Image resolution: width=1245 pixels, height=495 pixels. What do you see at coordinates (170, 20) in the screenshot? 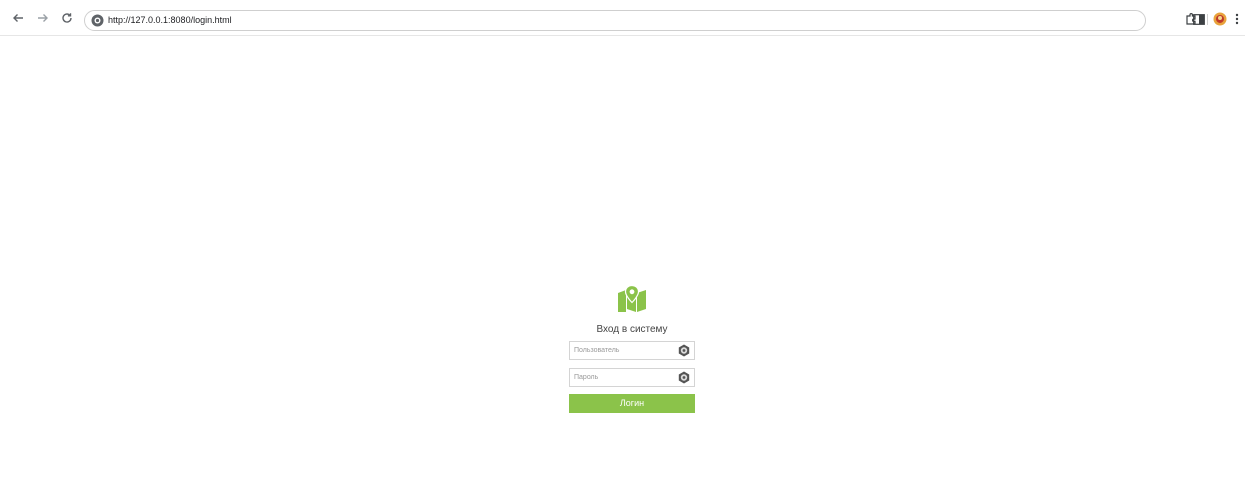
I see `url-text: http://127.0.0.1:8080/login.html` at bounding box center [170, 20].